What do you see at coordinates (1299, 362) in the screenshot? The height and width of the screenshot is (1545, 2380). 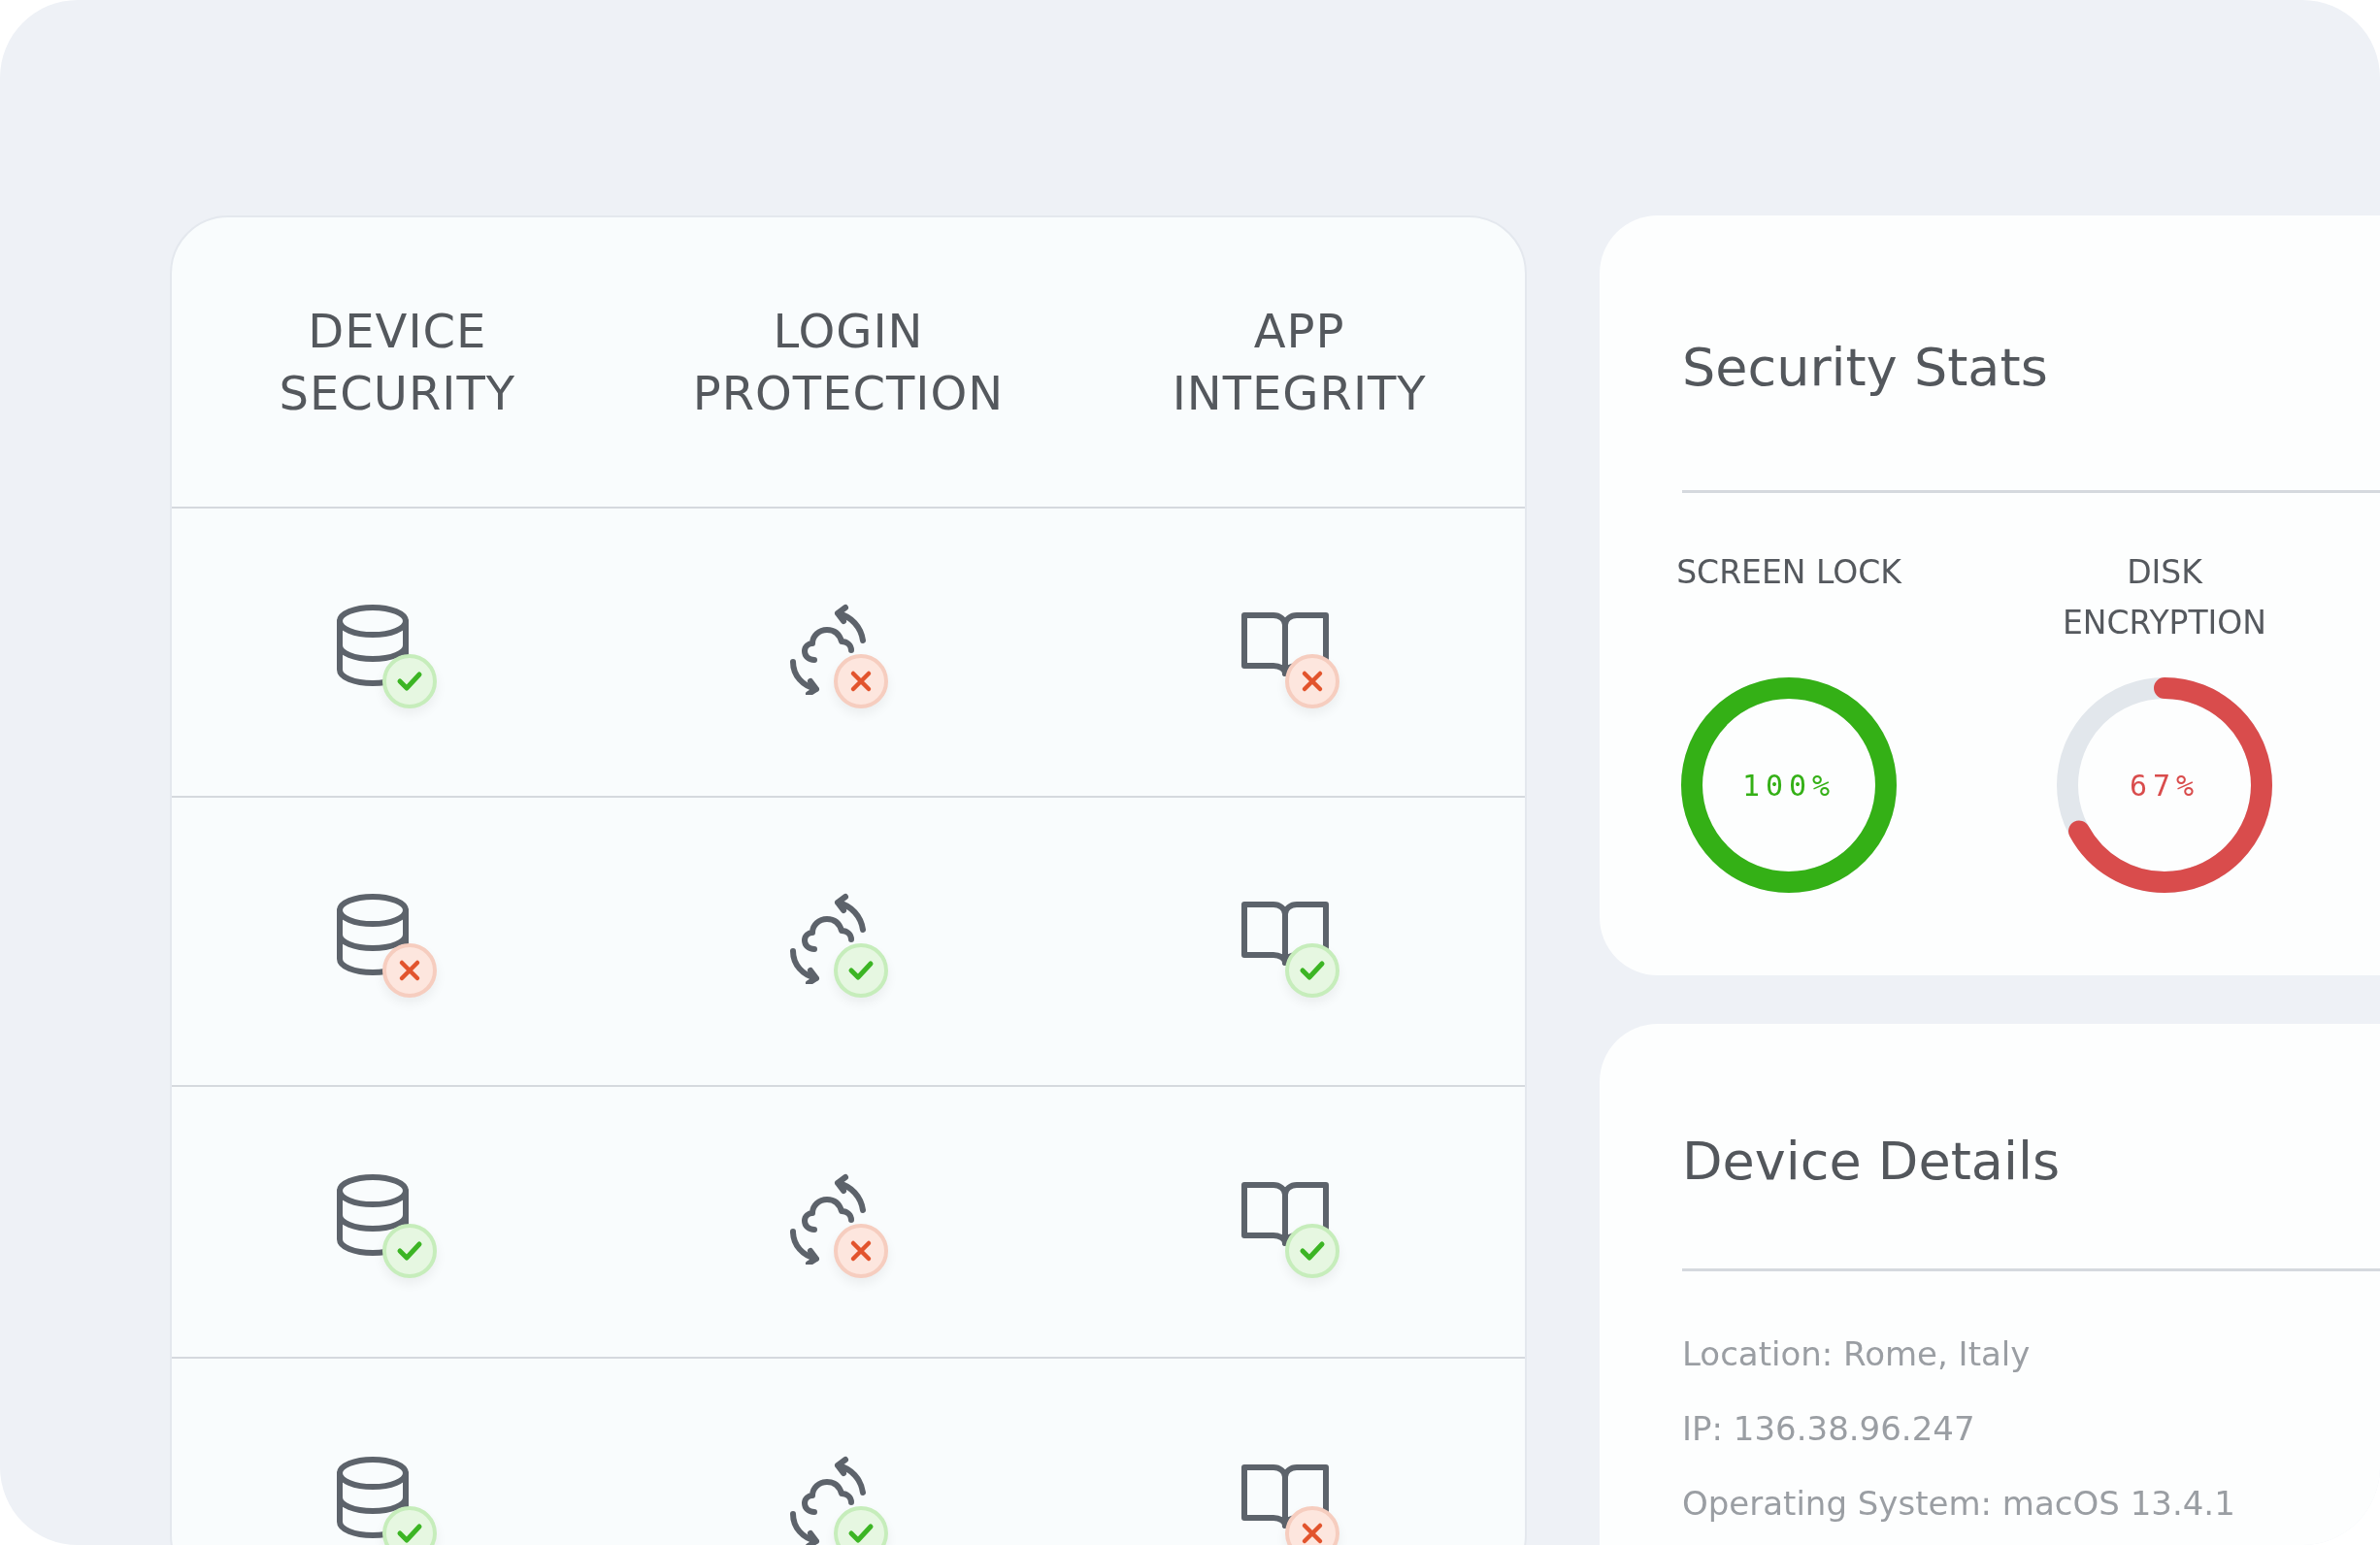 I see `column-header: APP INTEGRITY` at bounding box center [1299, 362].